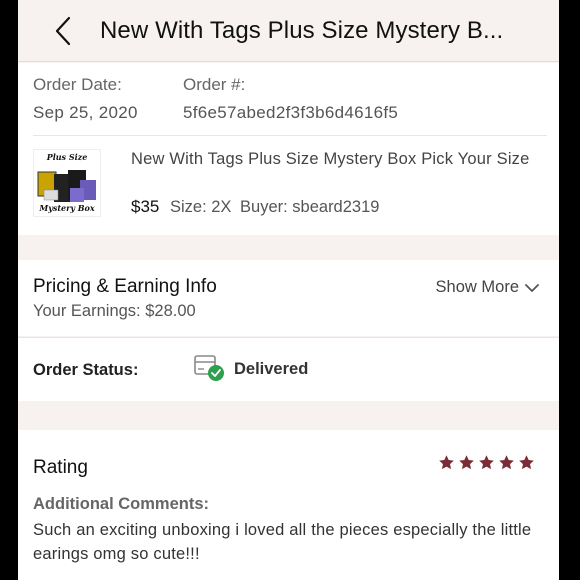 This screenshot has width=580, height=580. What do you see at coordinates (290, 135) in the screenshot?
I see `divider` at bounding box center [290, 135].